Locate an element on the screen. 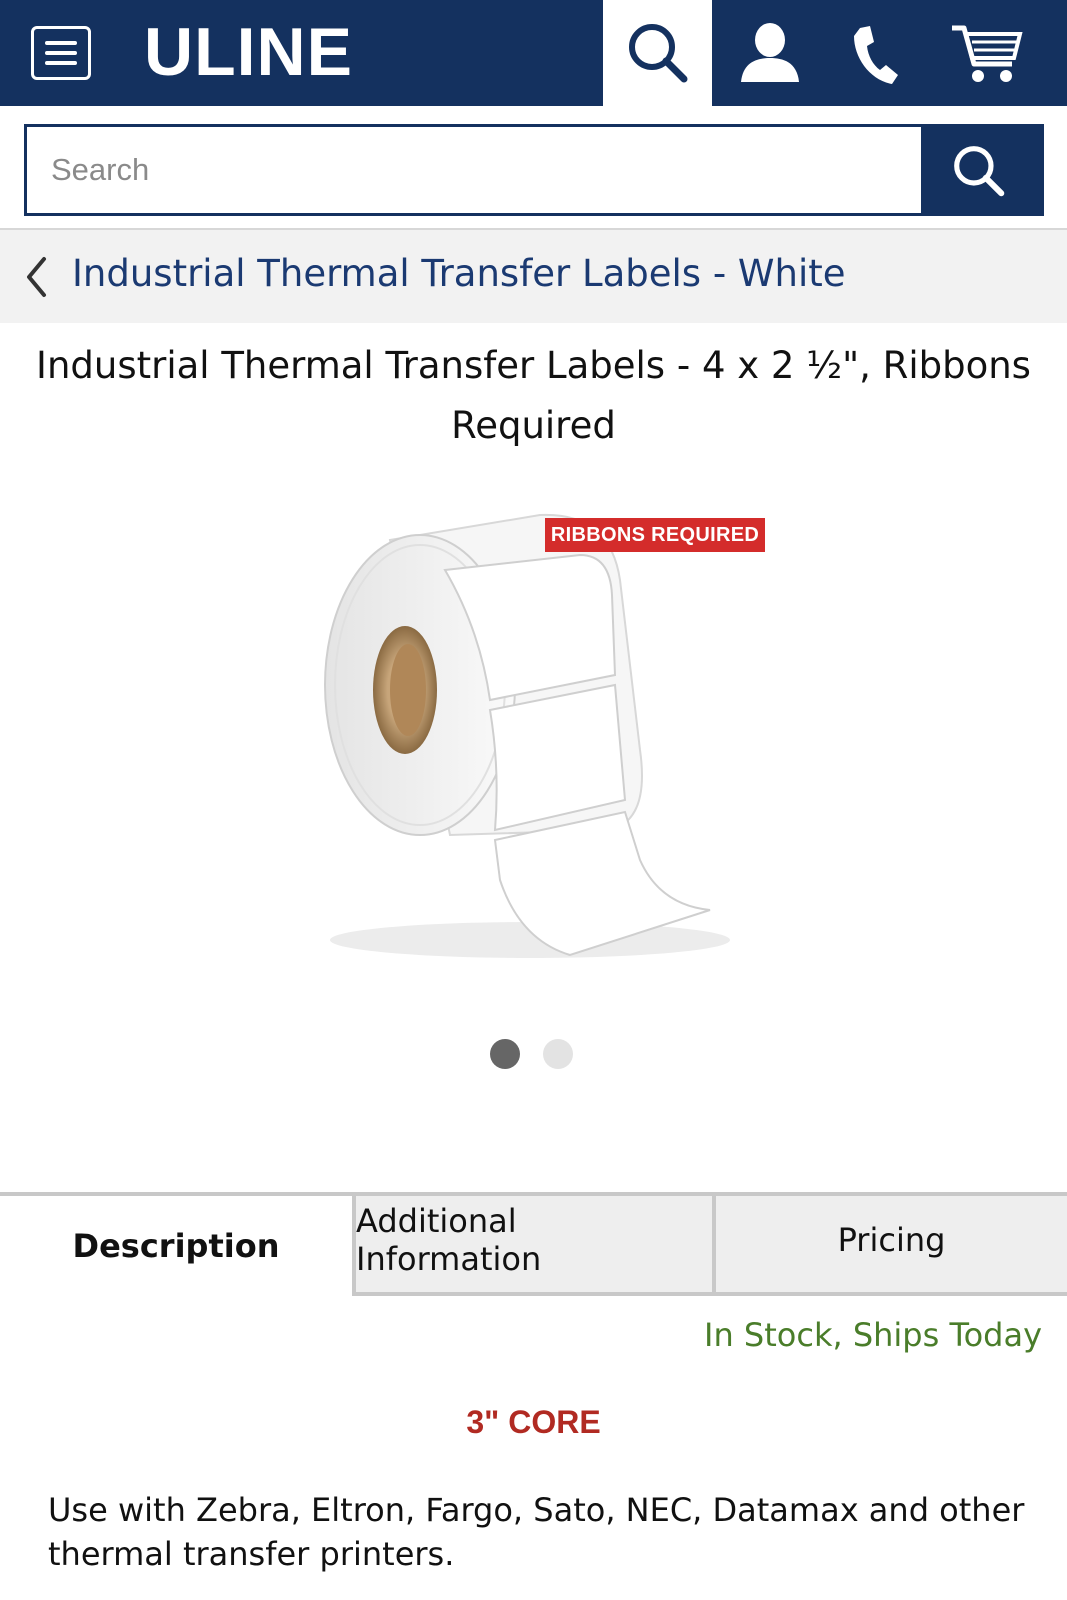 The image size is (1067, 1600). tab-additional-information: Additional Information is located at coordinates (532, 1244).